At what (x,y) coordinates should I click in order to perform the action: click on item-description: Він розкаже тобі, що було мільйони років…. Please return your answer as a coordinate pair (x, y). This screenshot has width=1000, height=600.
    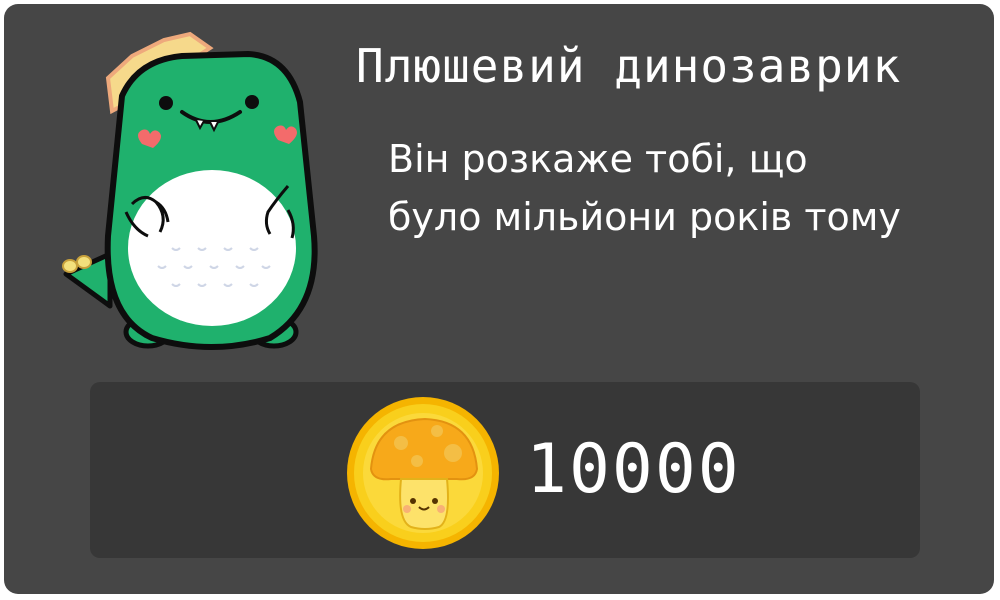
    Looking at the image, I should click on (644, 188).